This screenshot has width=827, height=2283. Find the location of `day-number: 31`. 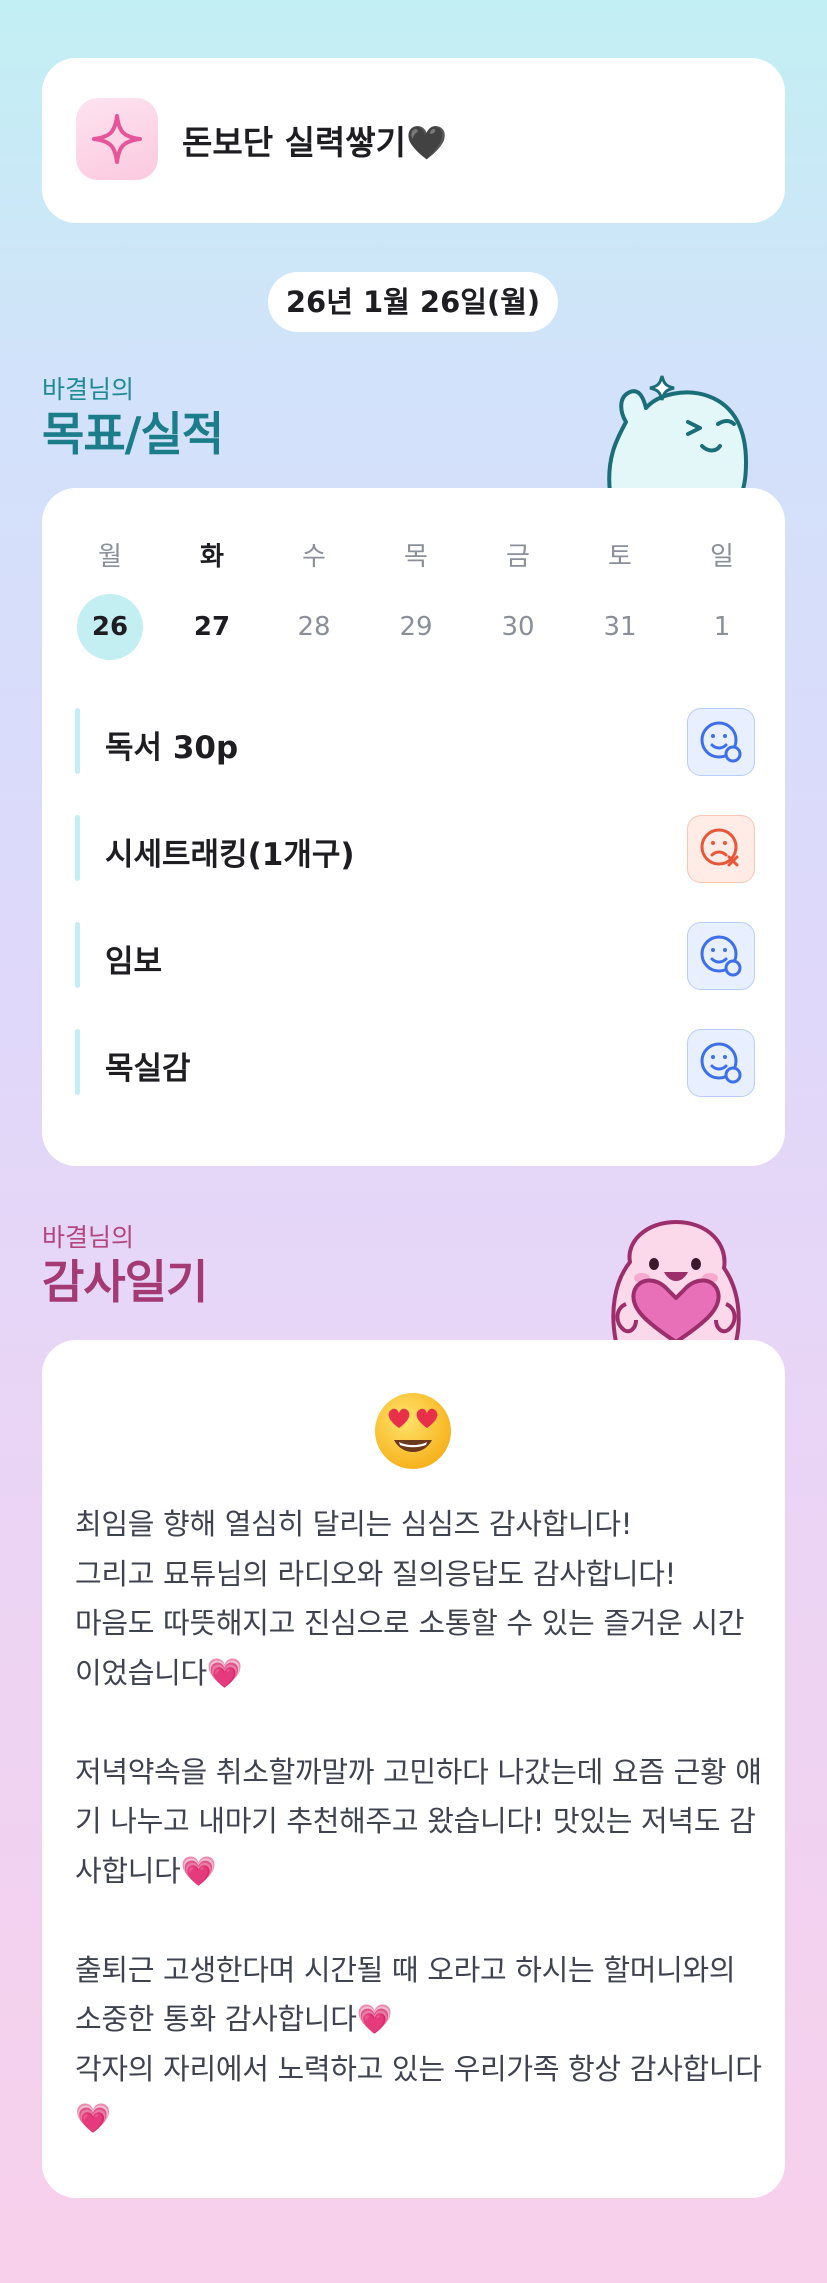

day-number: 31 is located at coordinates (620, 627).